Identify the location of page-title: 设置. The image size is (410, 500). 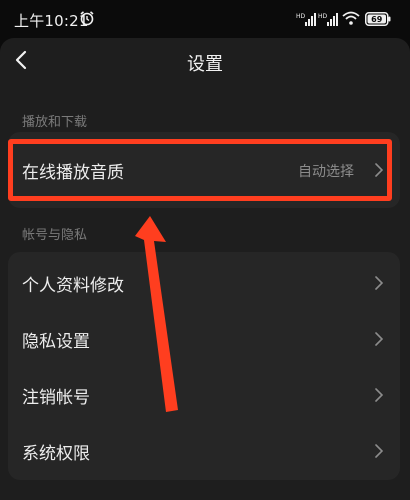
(205, 64).